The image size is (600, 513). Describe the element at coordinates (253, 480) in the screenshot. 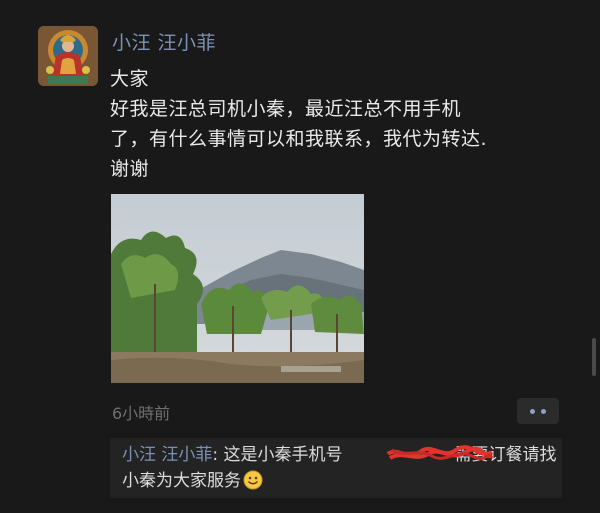

I see `smiley-face-icon` at that location.